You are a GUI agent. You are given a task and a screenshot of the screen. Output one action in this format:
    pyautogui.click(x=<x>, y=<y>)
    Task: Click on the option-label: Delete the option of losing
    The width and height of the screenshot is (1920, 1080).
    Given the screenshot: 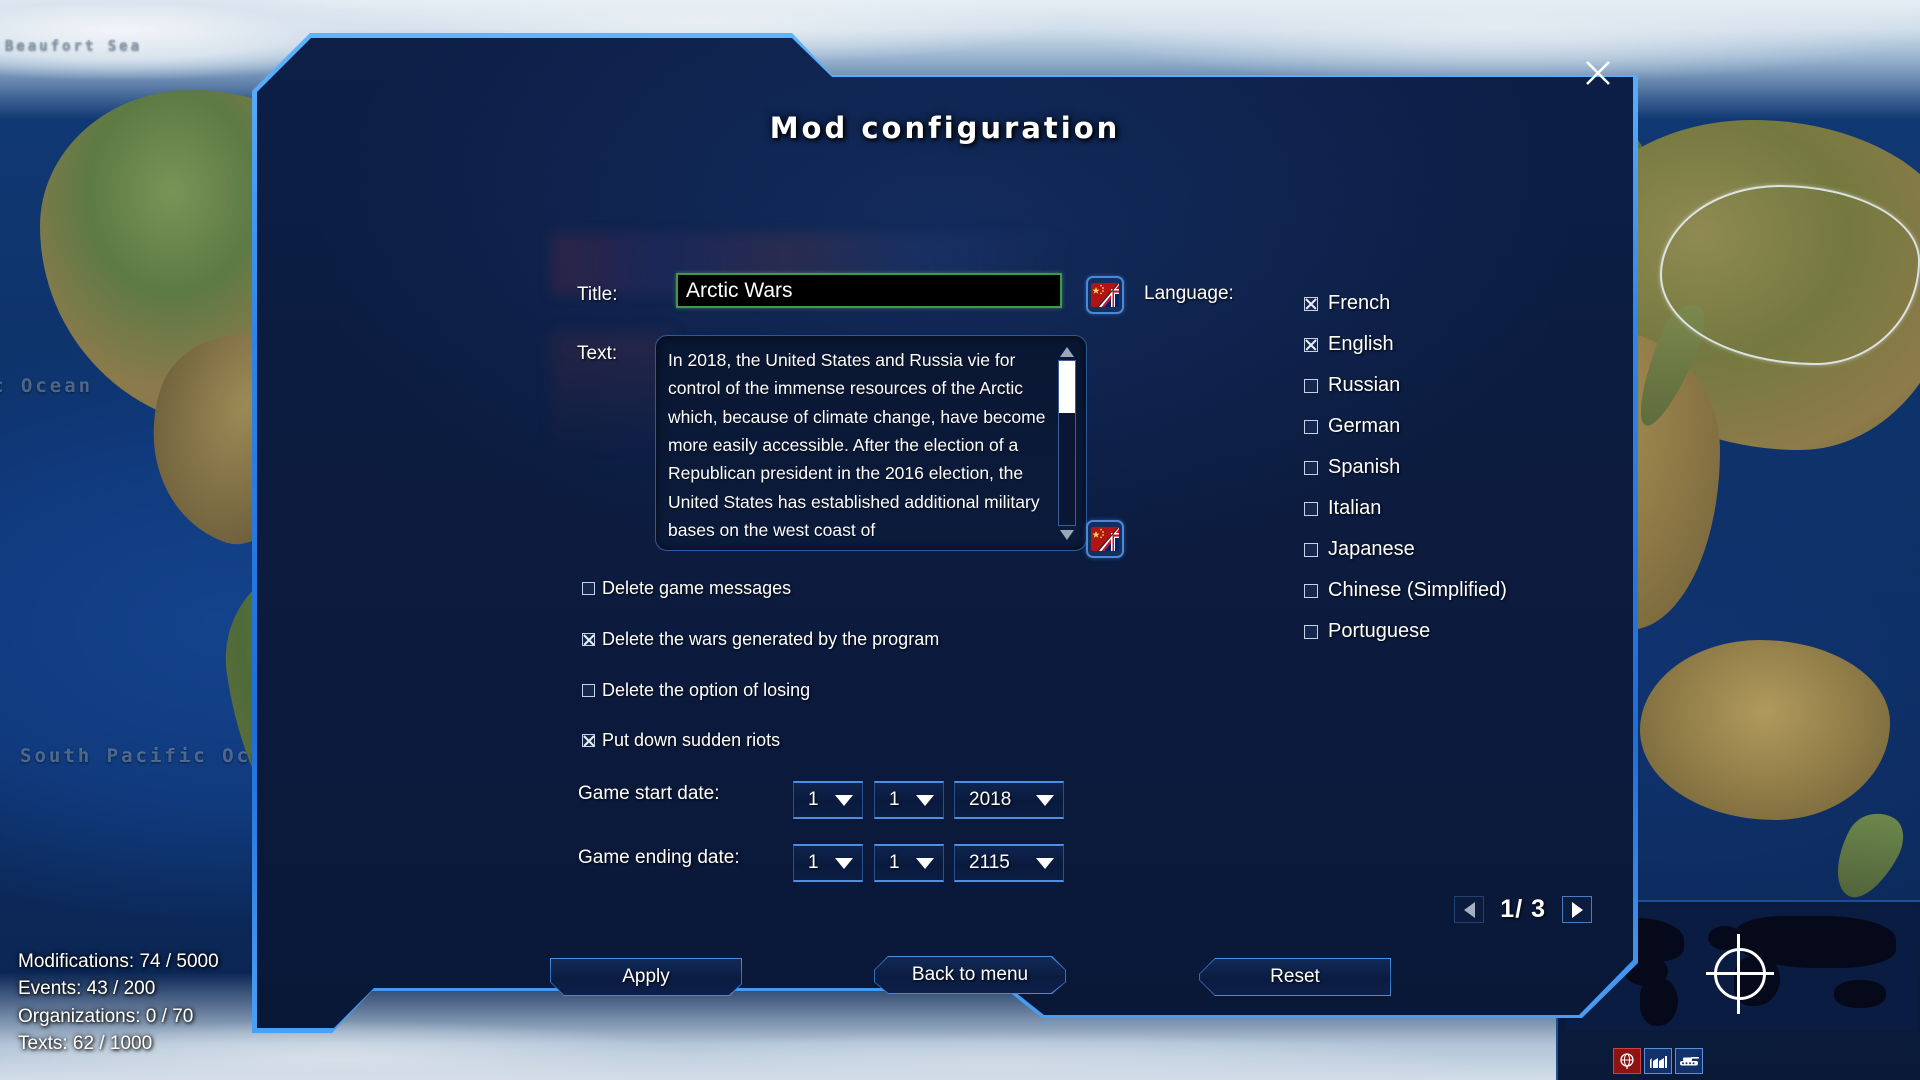 What is the action you would take?
    pyautogui.click(x=706, y=690)
    